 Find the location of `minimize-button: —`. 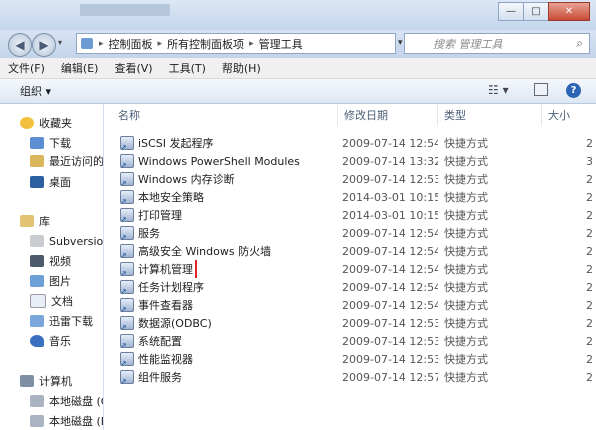

minimize-button: — is located at coordinates (511, 11).